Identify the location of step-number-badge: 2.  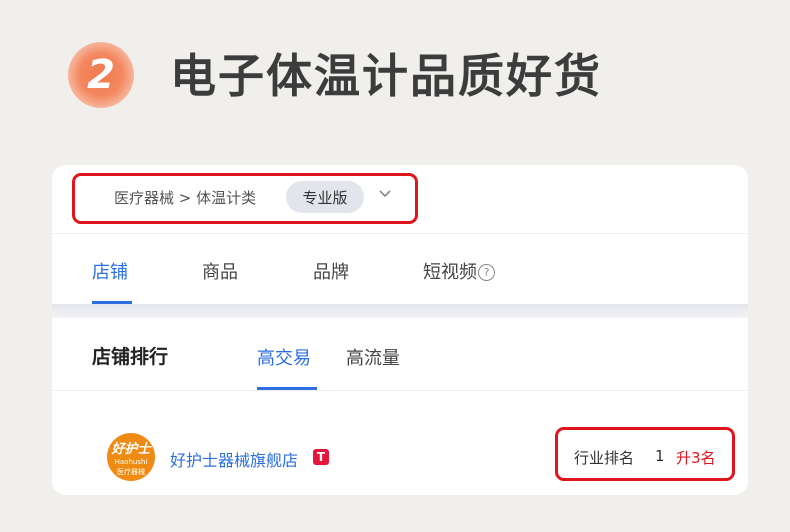
(101, 75).